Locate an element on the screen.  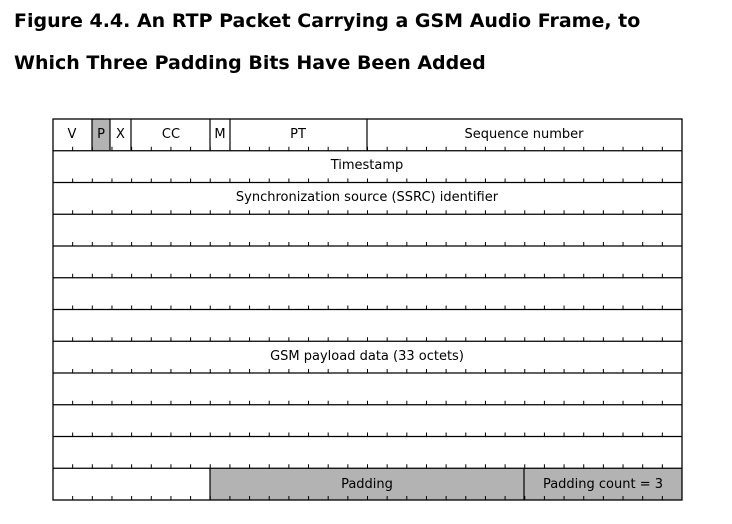
field-version: V is located at coordinates (72, 134).